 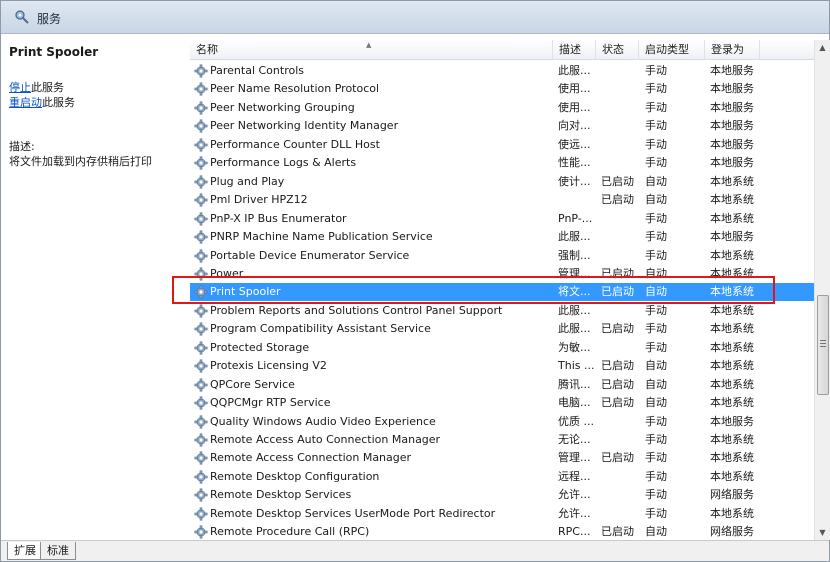 What do you see at coordinates (295, 89) in the screenshot?
I see `service-name: Peer Name Resolution Protocol` at bounding box center [295, 89].